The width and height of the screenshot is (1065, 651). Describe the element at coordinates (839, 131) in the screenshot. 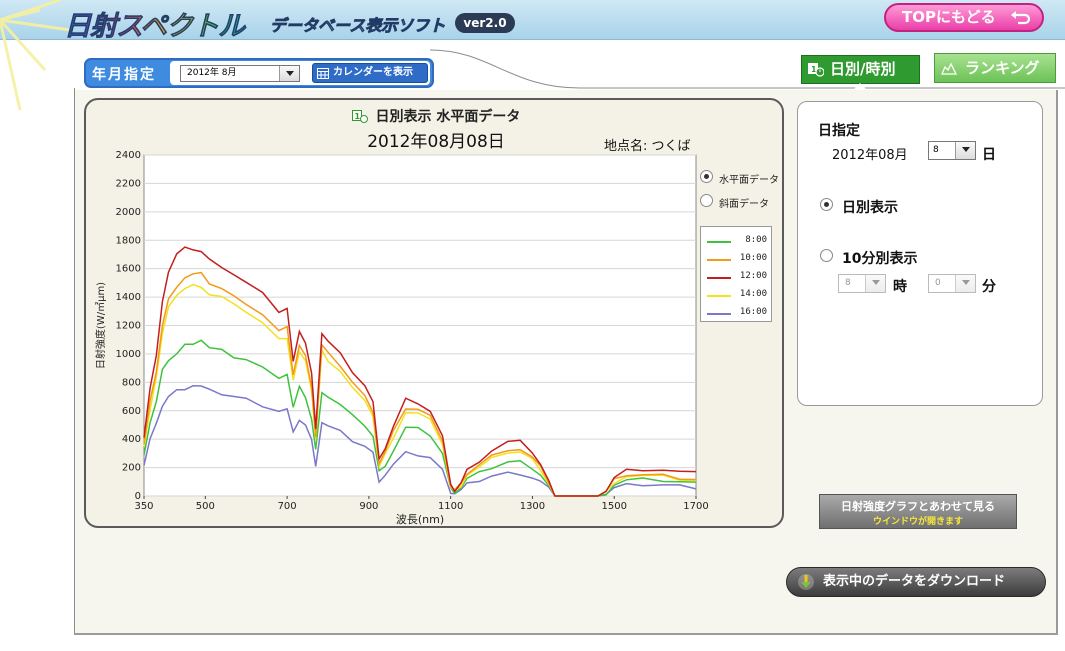

I see `day-selection-title: 日指定` at that location.